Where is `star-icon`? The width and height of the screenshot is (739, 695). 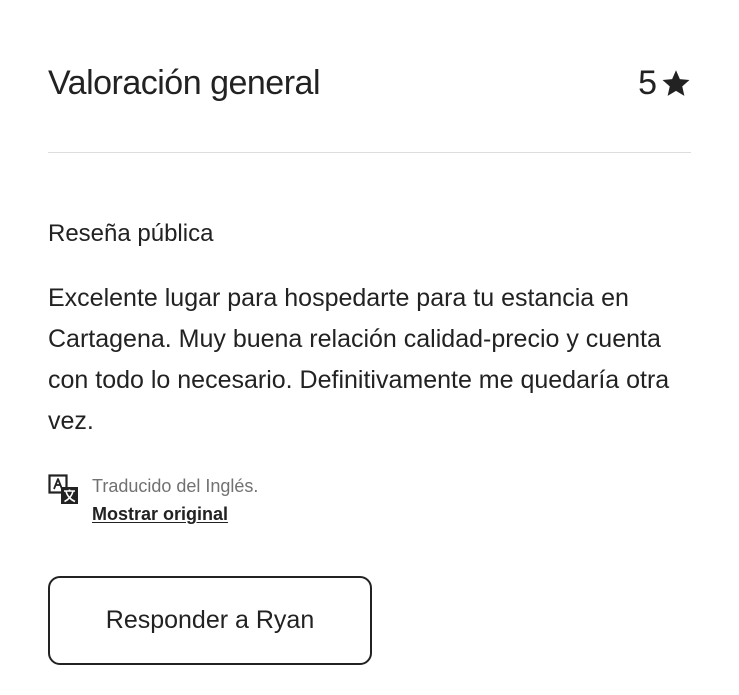 star-icon is located at coordinates (676, 83).